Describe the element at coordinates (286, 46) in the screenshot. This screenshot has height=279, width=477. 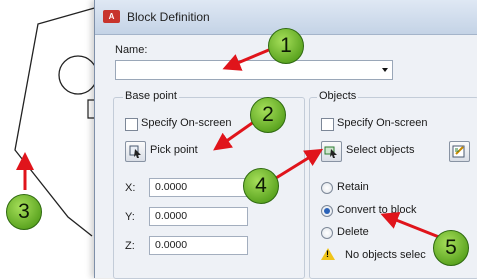
I see `callout-1: 1` at that location.